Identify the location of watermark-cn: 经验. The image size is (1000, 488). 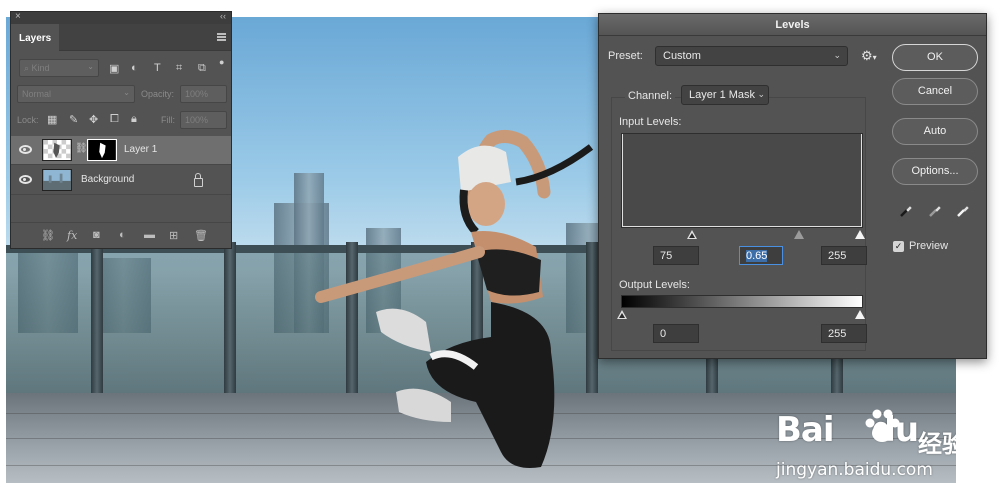
(937, 444).